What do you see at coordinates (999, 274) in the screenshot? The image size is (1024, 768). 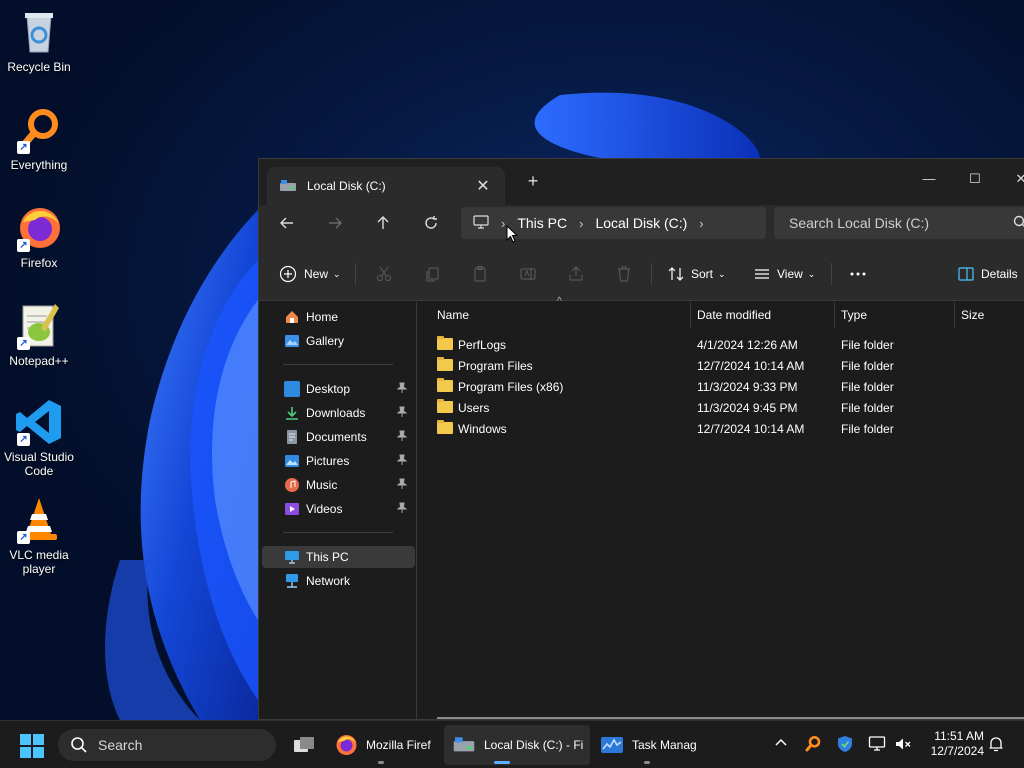 I see `details-button-label: Details` at bounding box center [999, 274].